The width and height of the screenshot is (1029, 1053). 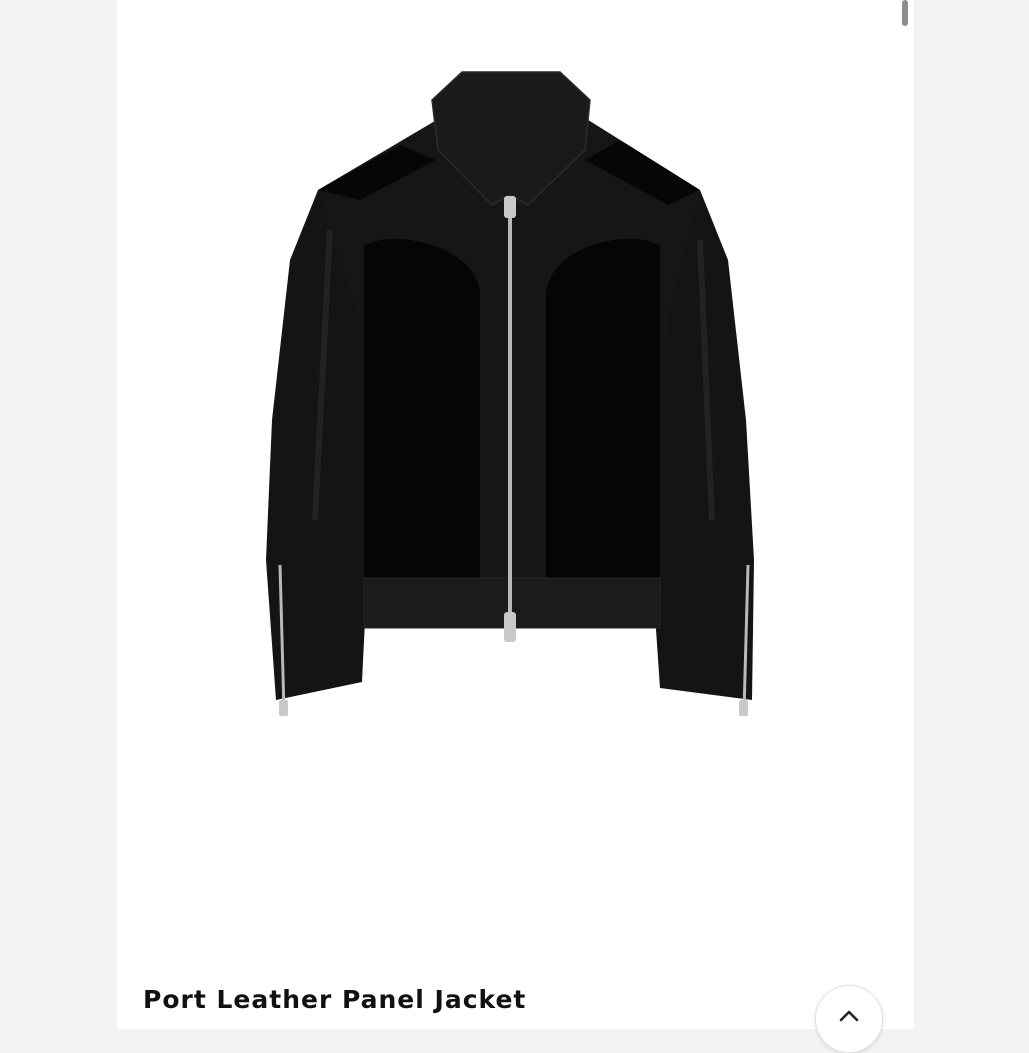 What do you see at coordinates (603, 408) in the screenshot?
I see `right-suede-panel` at bounding box center [603, 408].